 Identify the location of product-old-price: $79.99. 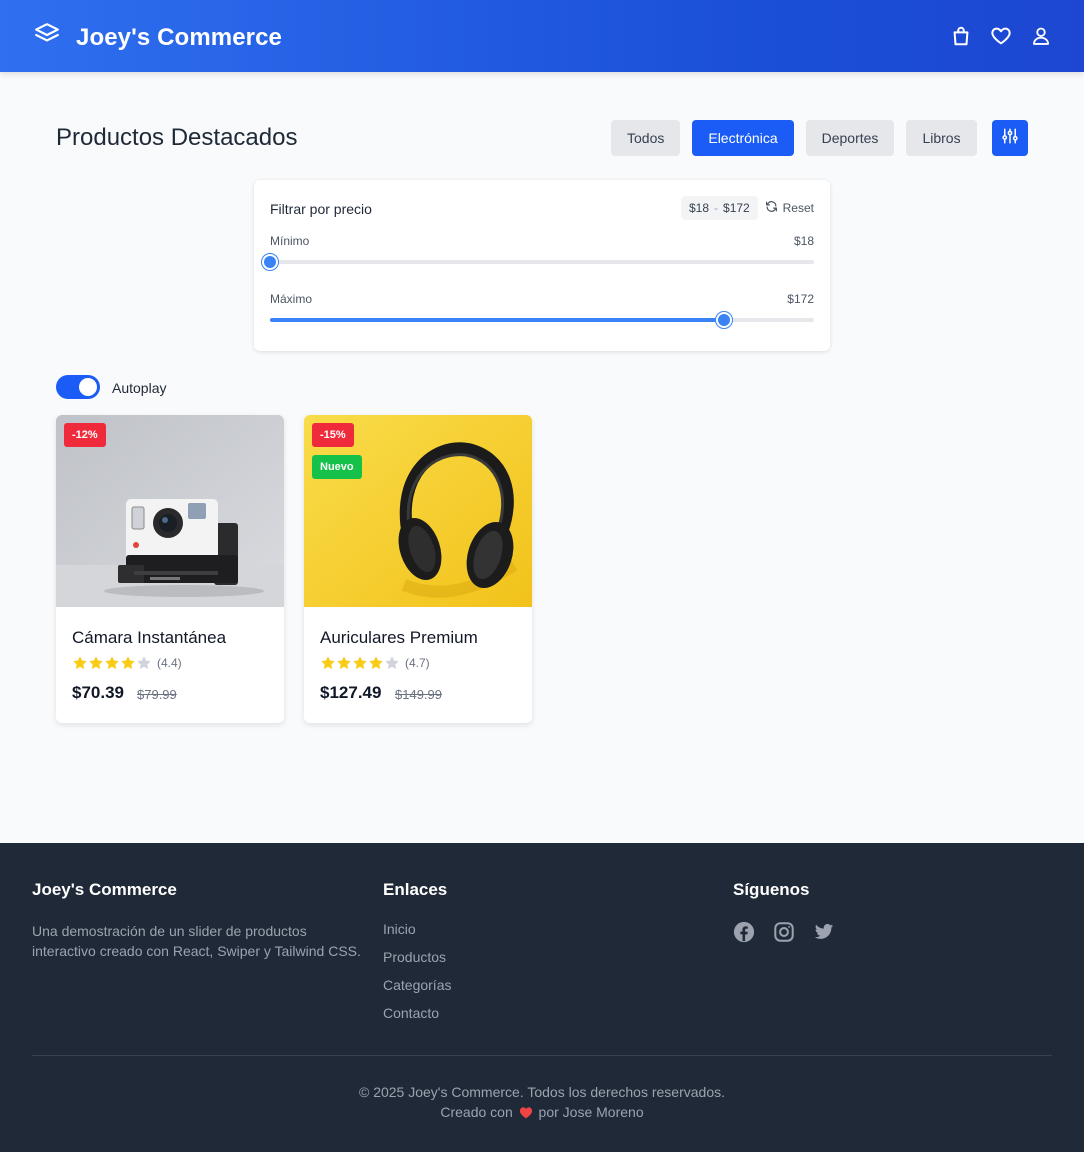
(157, 694).